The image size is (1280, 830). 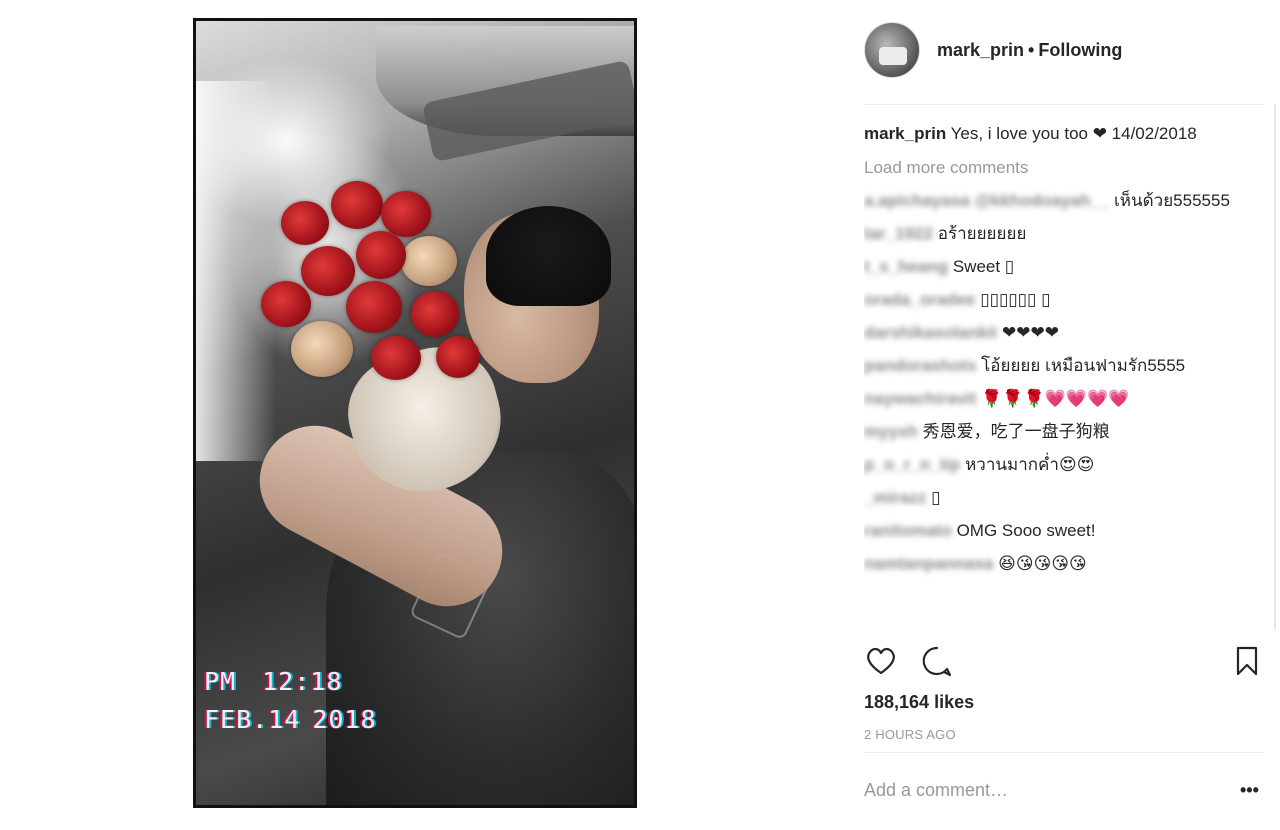 What do you see at coordinates (1070, 267) in the screenshot?
I see `comment-item: t_s_heang Sweet ▯` at bounding box center [1070, 267].